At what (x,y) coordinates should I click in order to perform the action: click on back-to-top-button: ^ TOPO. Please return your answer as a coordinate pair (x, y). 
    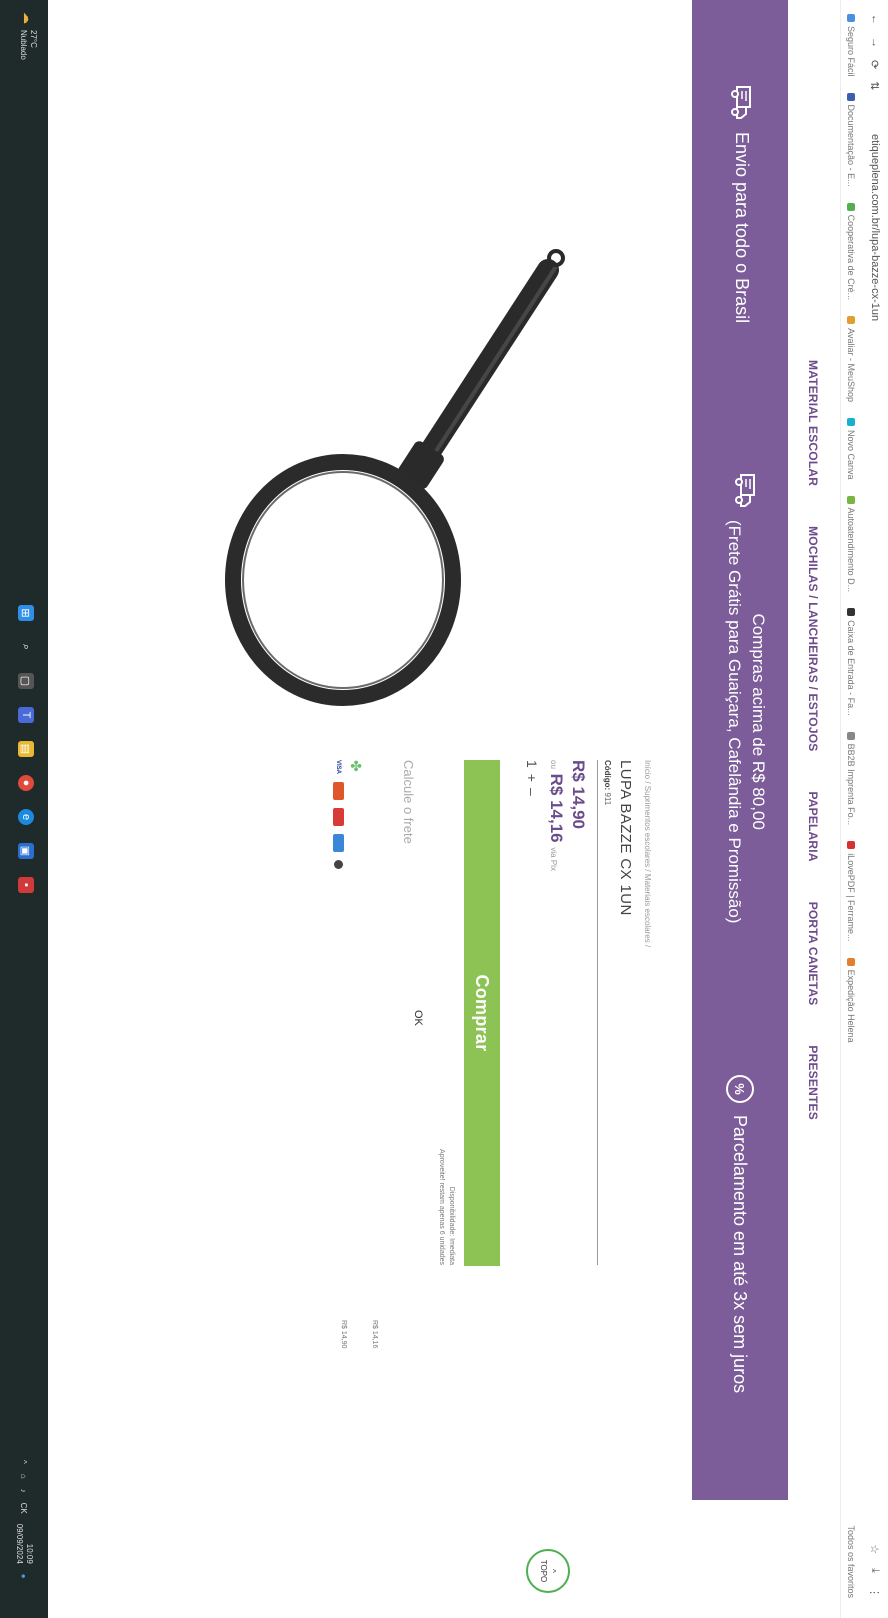
    Looking at the image, I should click on (548, 1571).